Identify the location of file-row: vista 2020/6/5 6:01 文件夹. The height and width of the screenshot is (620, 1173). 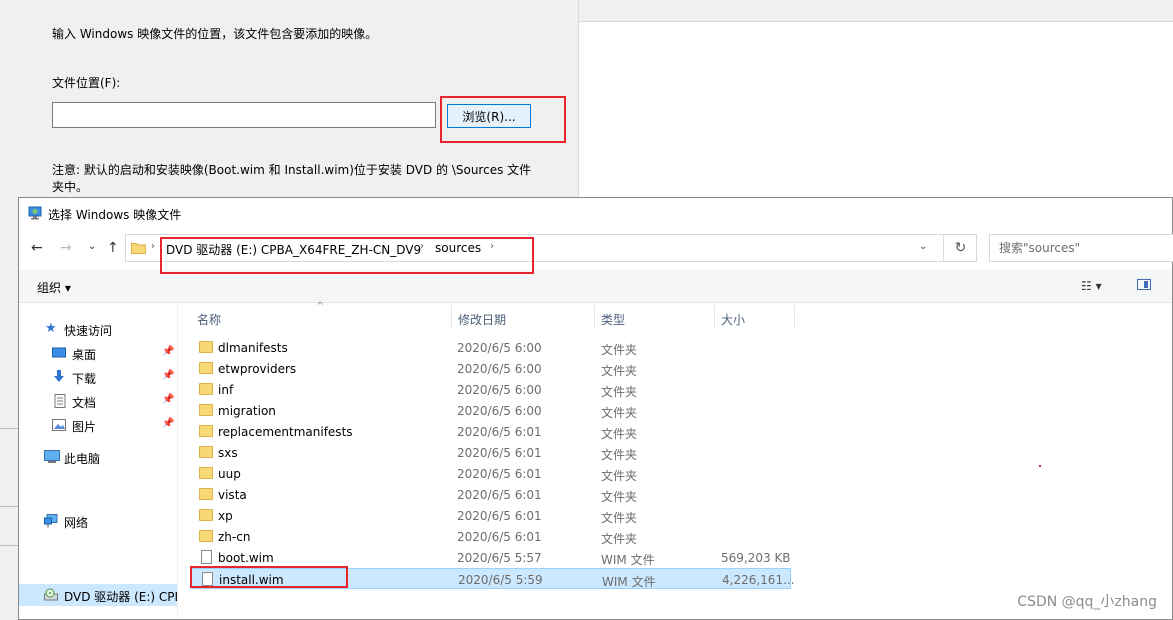
(491, 494).